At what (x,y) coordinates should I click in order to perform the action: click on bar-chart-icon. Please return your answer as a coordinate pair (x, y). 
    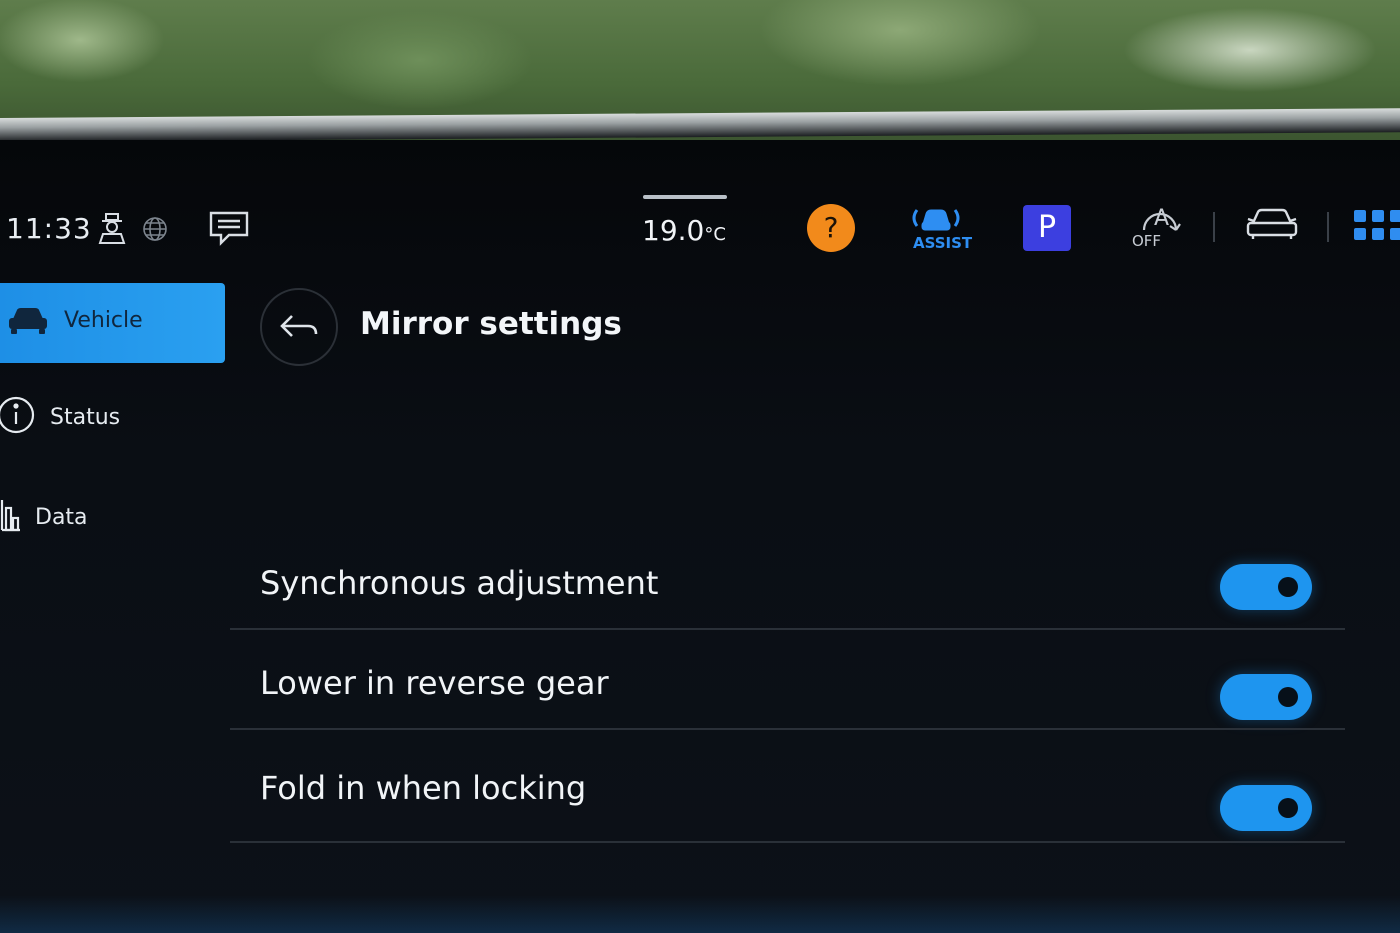
    Looking at the image, I should click on (11, 518).